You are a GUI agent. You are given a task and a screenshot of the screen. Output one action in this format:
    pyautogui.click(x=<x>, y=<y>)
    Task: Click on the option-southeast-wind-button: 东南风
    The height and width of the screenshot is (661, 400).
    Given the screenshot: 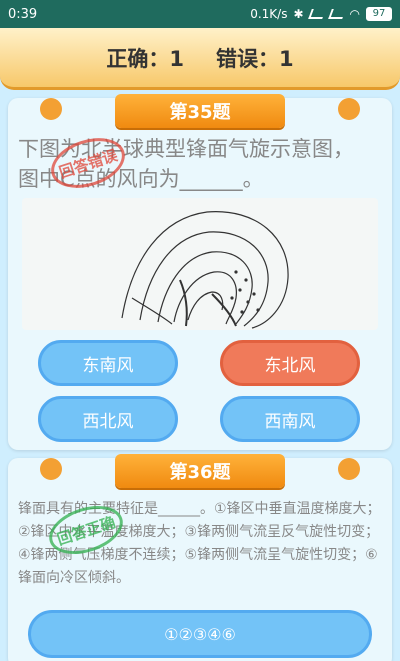 What is the action you would take?
    pyautogui.click(x=108, y=363)
    